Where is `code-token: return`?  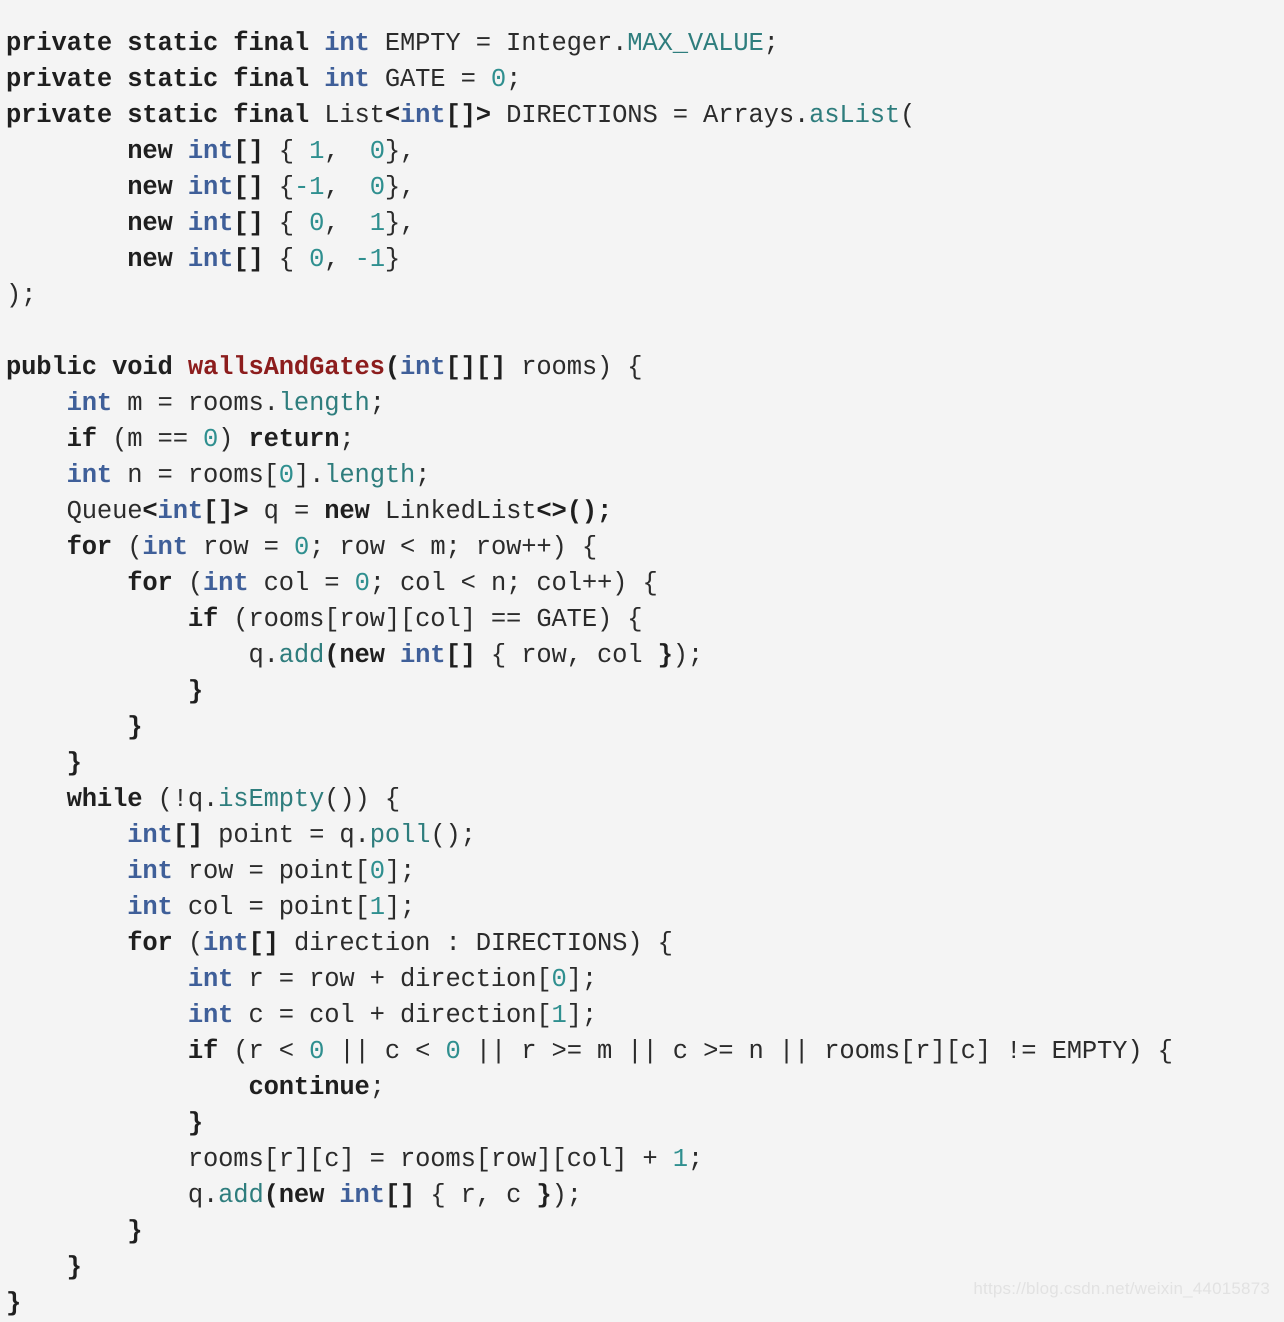 code-token: return is located at coordinates (294, 439).